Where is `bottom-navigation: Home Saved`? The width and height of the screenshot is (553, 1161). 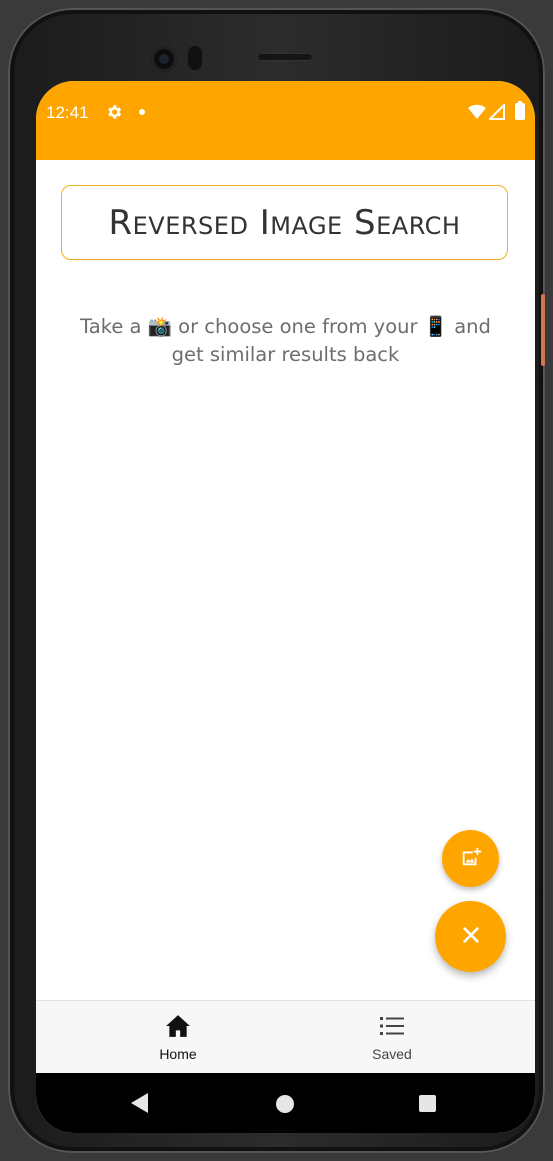
bottom-navigation: Home Saved is located at coordinates (285, 1037).